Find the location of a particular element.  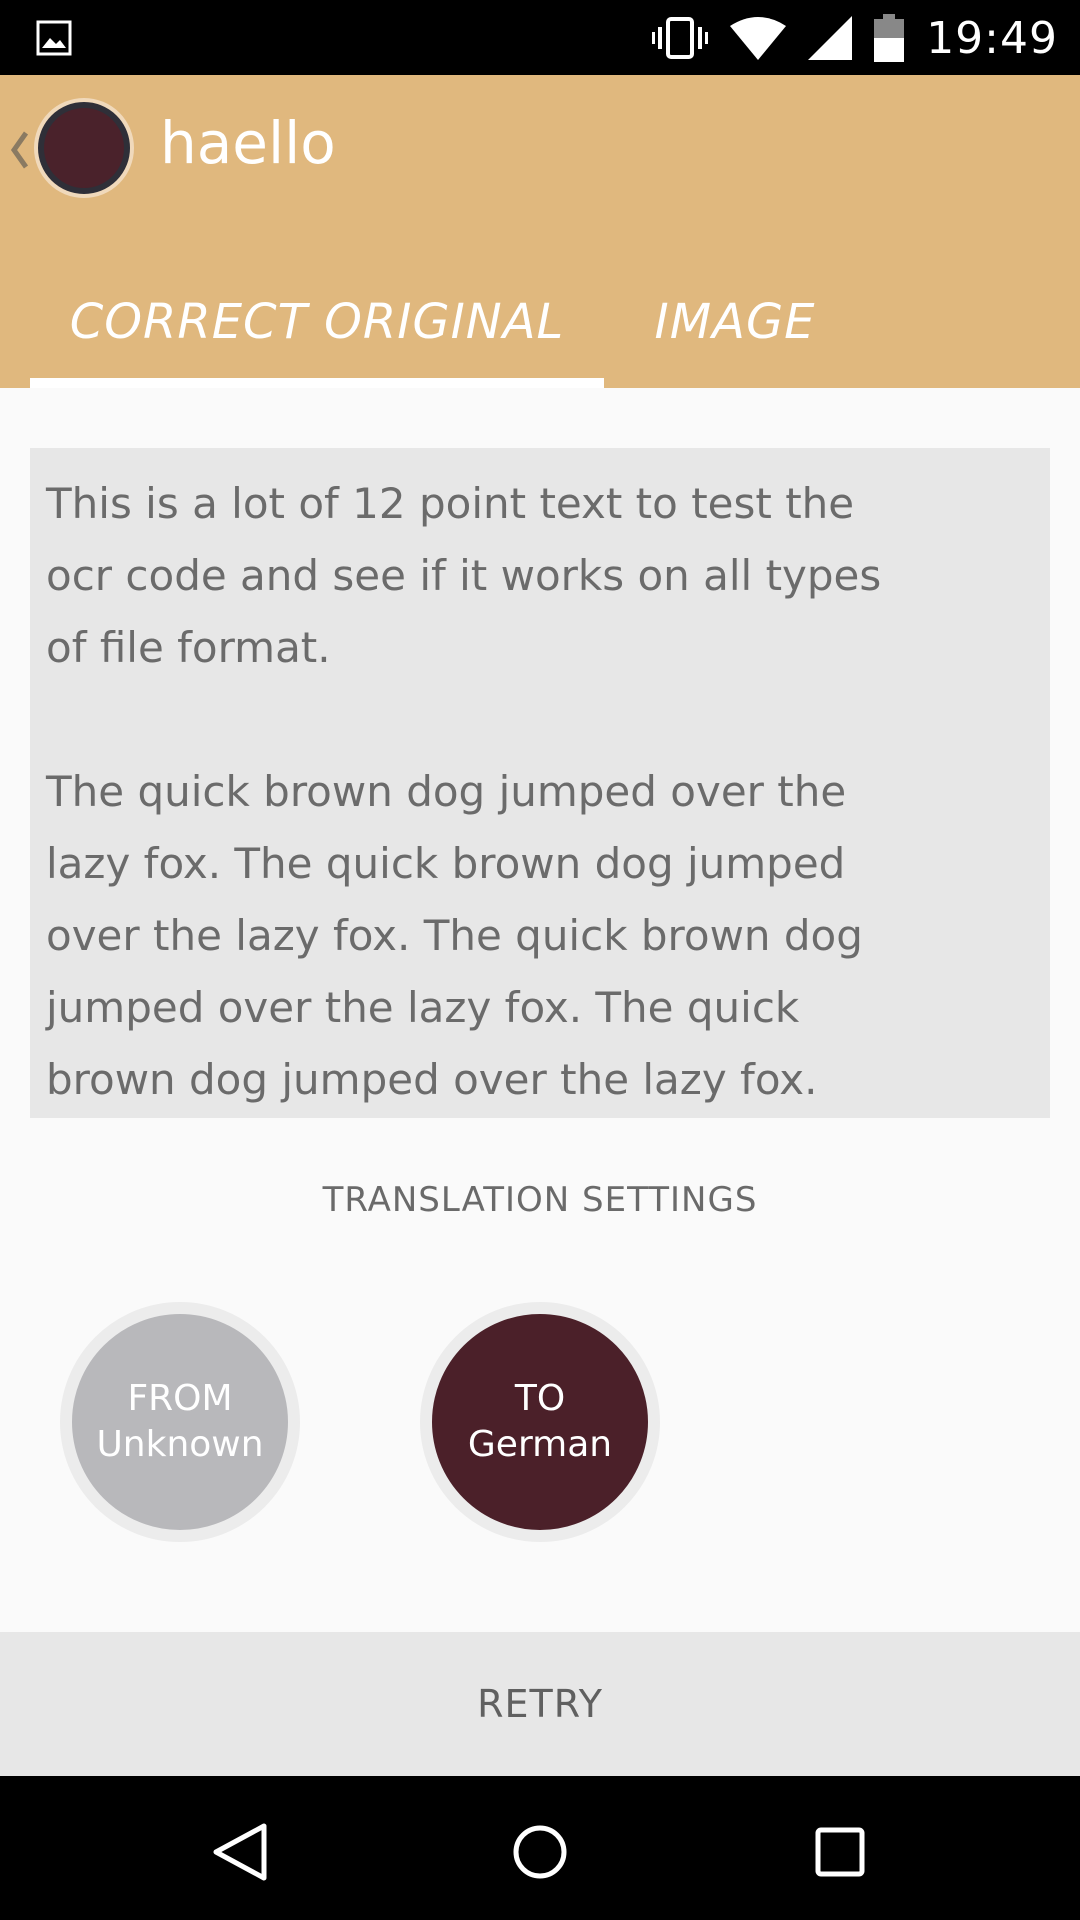

tab-image: IMAGE is located at coordinates (735, 321).